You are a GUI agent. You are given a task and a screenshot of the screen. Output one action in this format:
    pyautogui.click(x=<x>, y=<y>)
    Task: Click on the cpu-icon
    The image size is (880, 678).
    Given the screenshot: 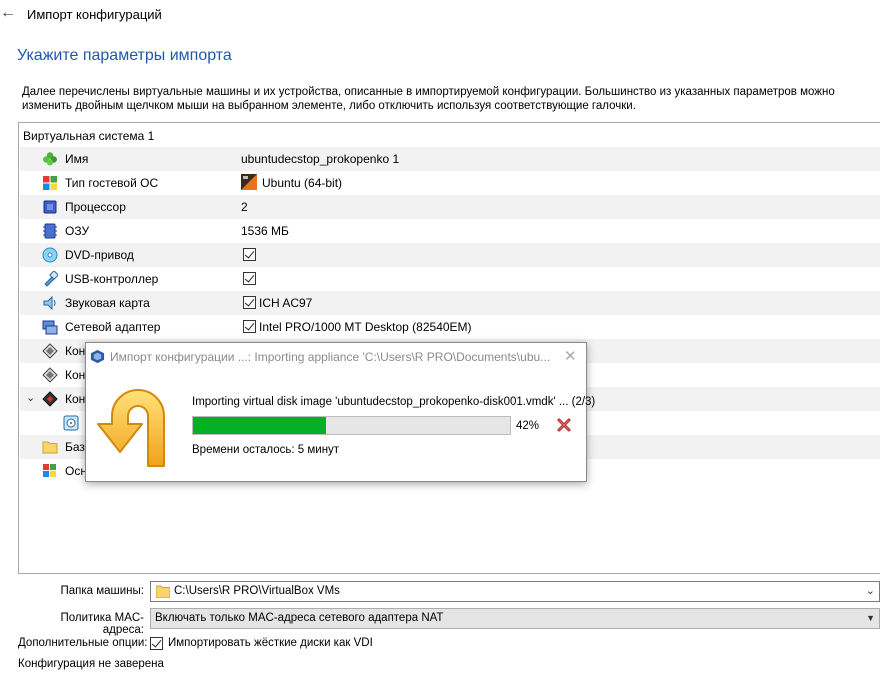 What is the action you would take?
    pyautogui.click(x=50, y=207)
    